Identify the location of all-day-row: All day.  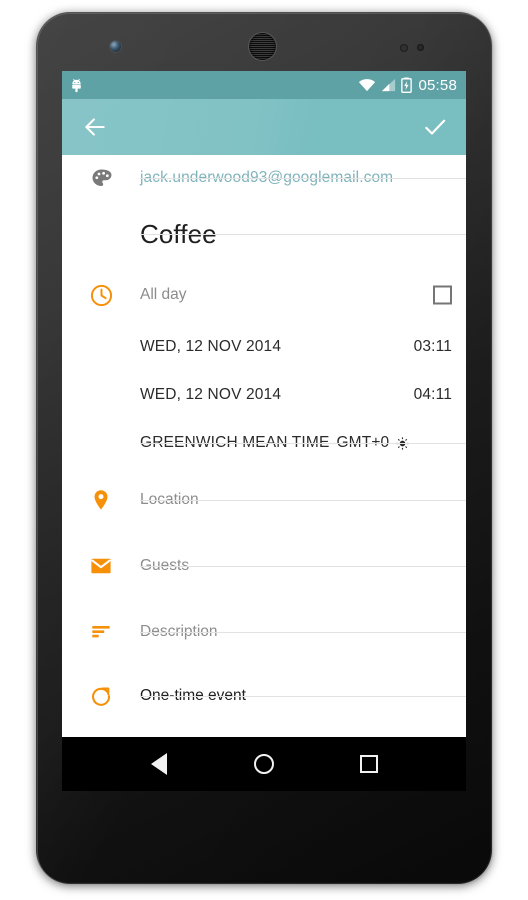
(264, 295).